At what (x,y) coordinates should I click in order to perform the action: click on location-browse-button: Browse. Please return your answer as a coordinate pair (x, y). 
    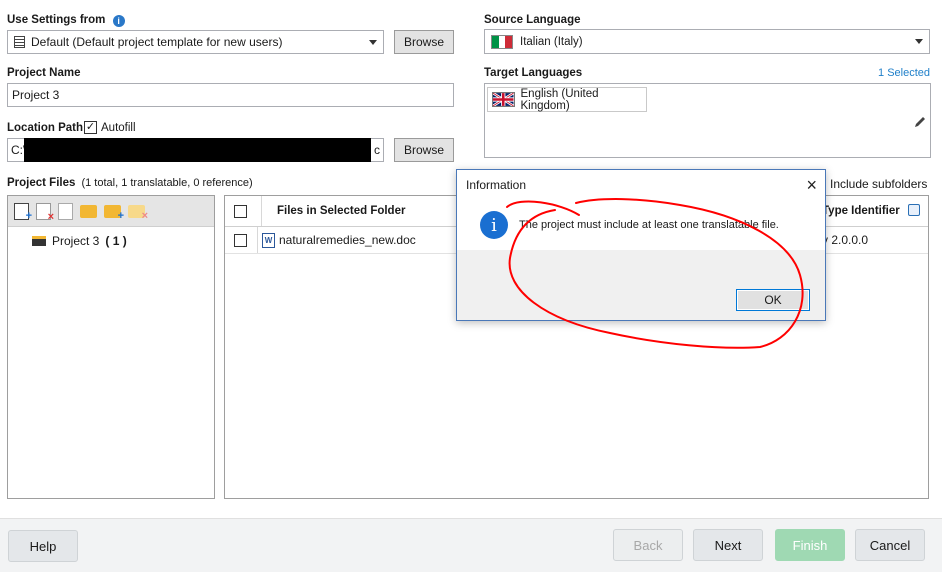
    Looking at the image, I should click on (424, 150).